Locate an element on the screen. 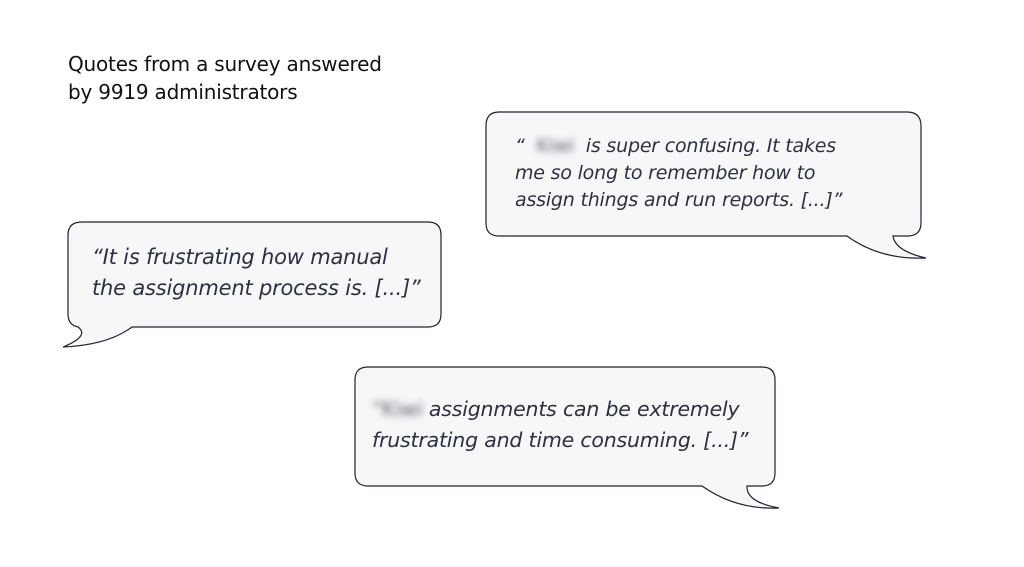 The image size is (1024, 567). quote-line: “ Kiwi is super confusing. It takes is located at coordinates (678, 146).